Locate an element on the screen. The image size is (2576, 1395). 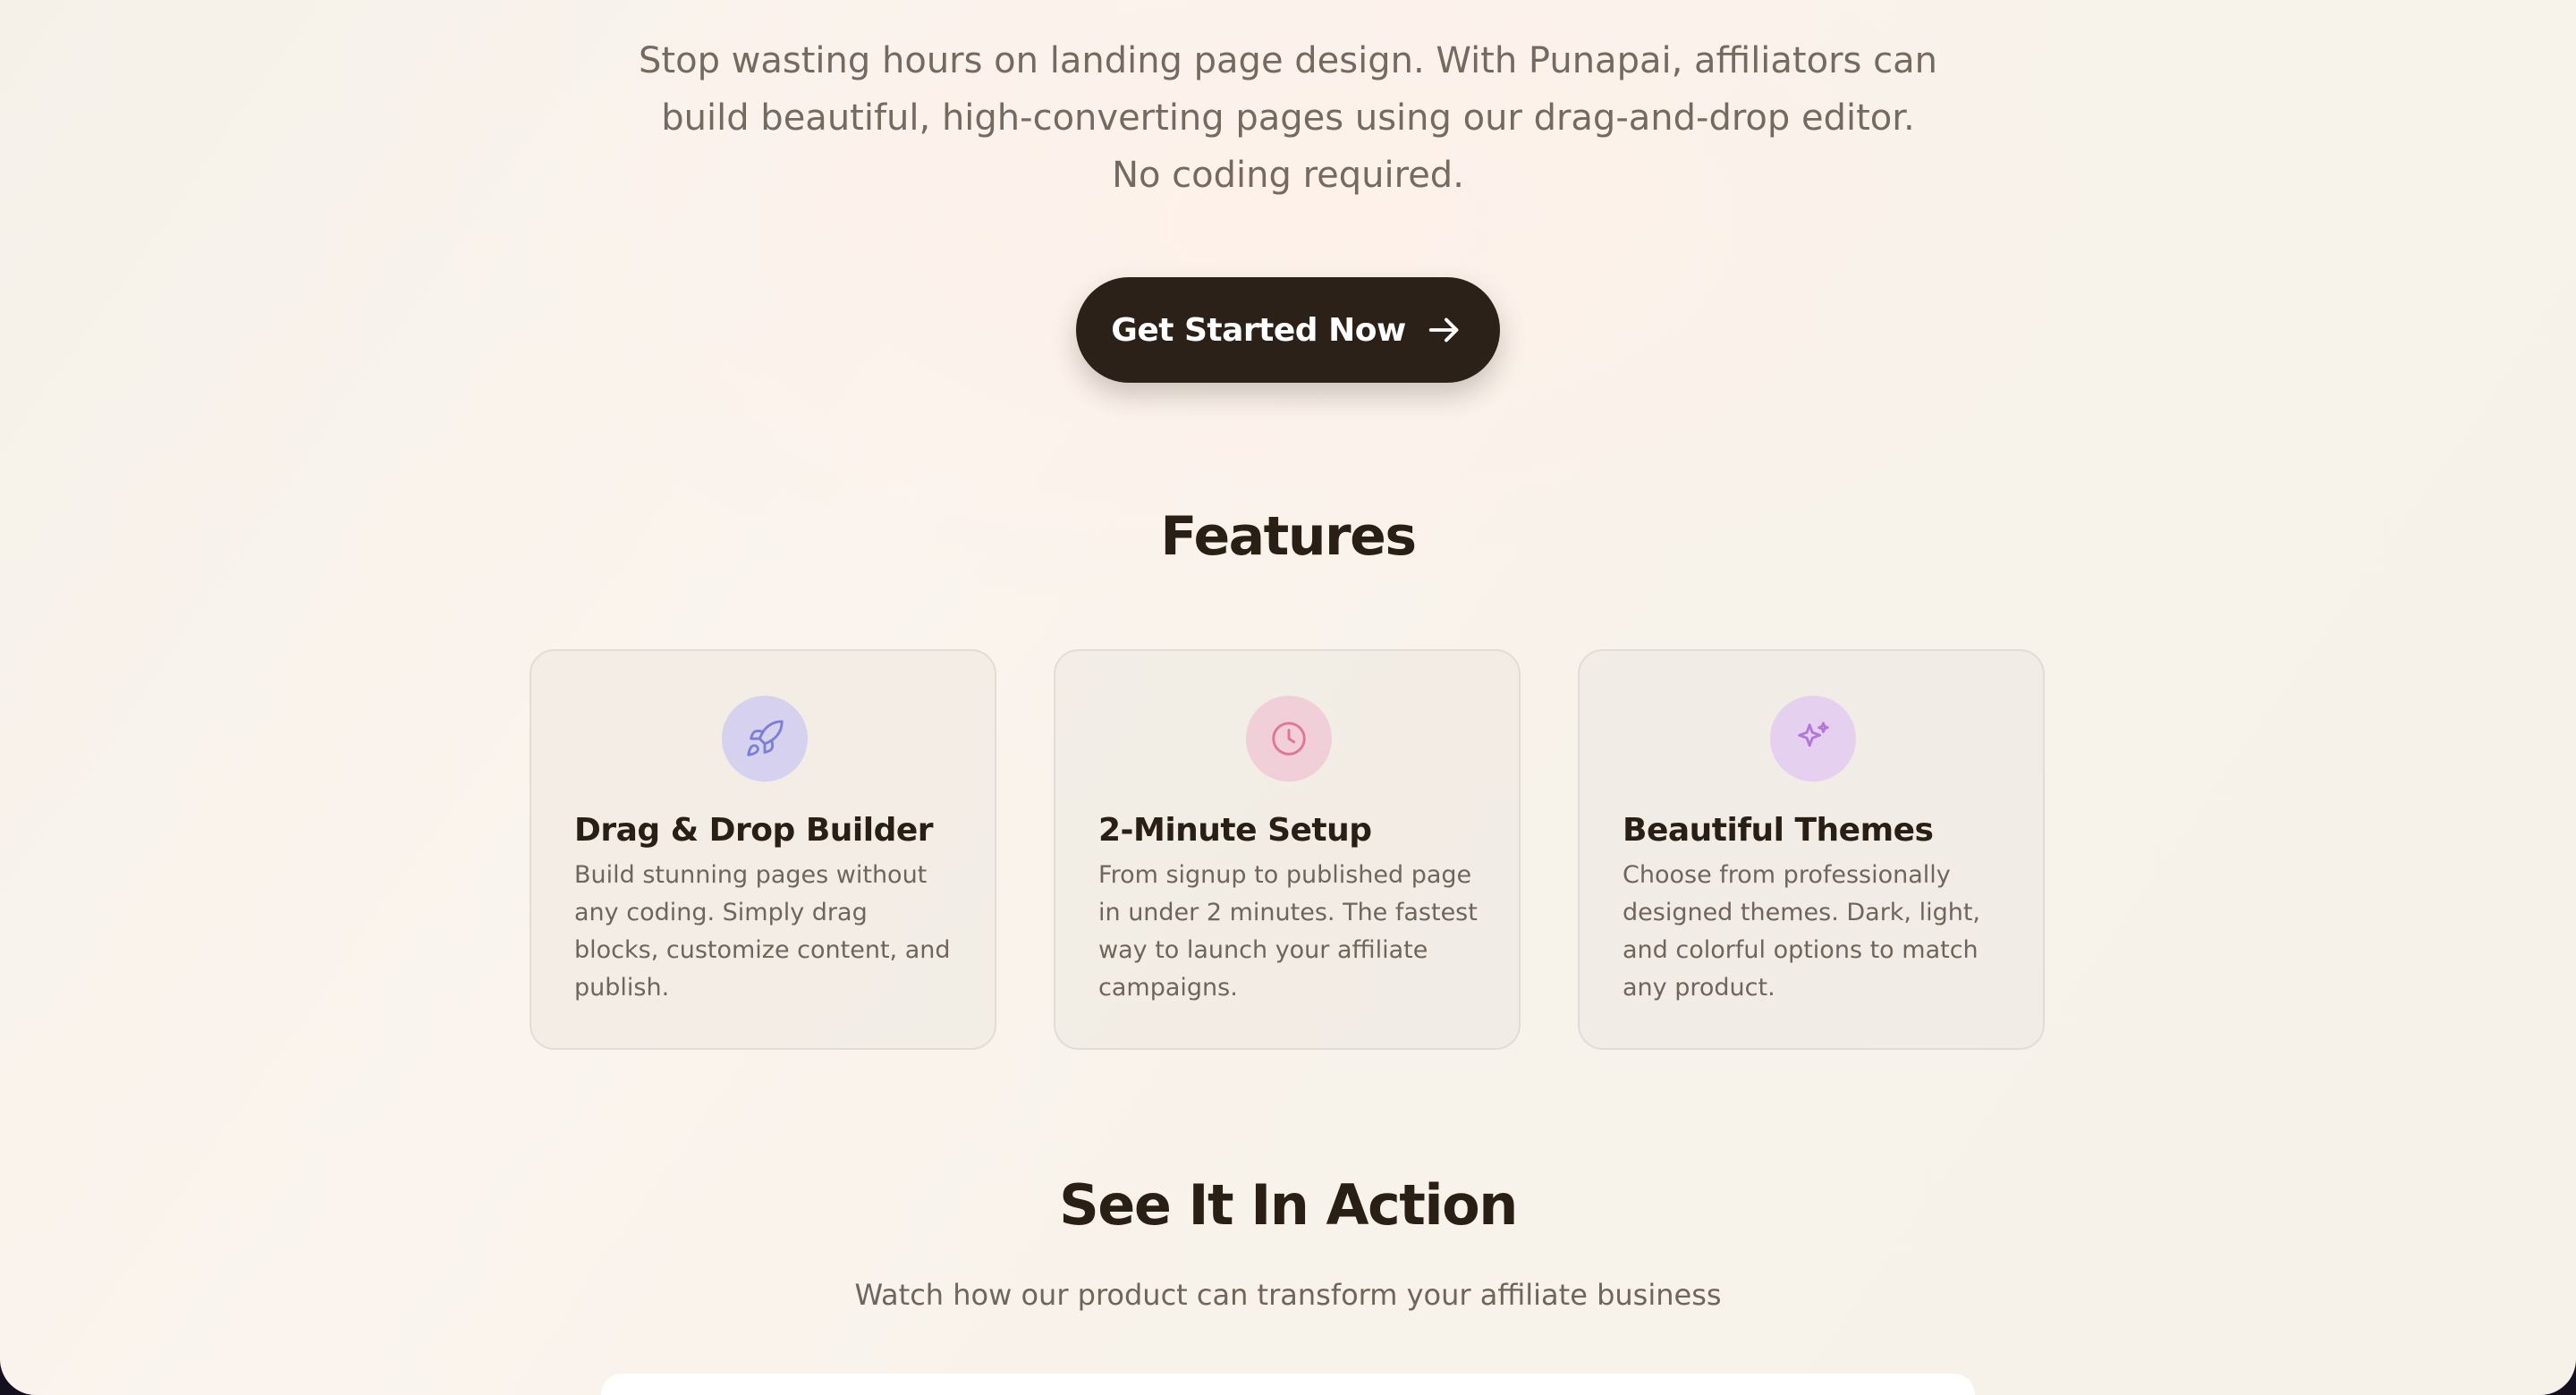
clock-icon is located at coordinates (1289, 739).